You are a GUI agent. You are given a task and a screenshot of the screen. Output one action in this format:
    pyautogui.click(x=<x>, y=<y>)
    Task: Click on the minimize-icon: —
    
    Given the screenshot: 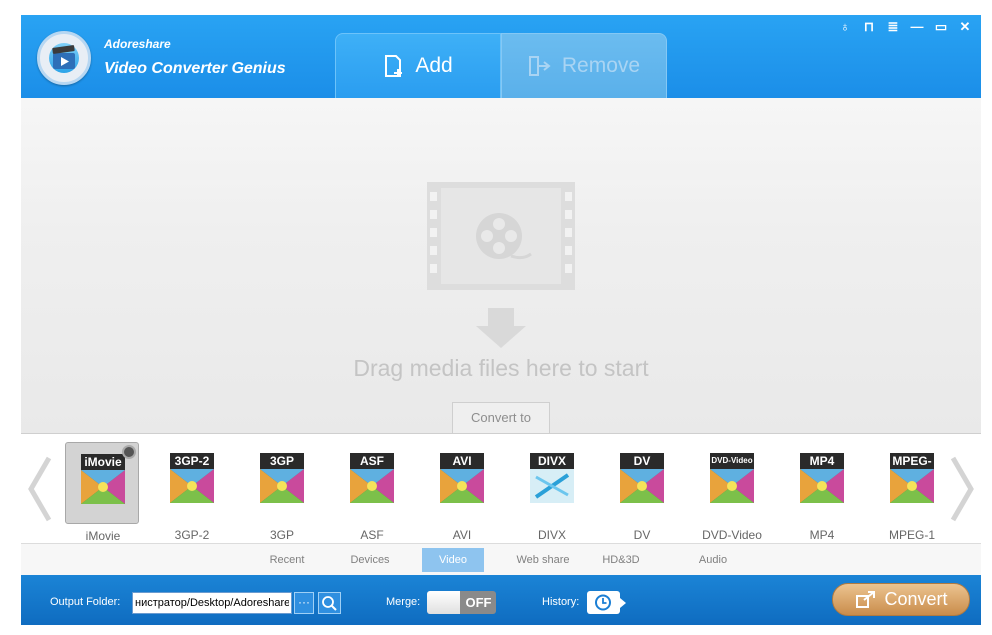 What is the action you would take?
    pyautogui.click(x=917, y=27)
    